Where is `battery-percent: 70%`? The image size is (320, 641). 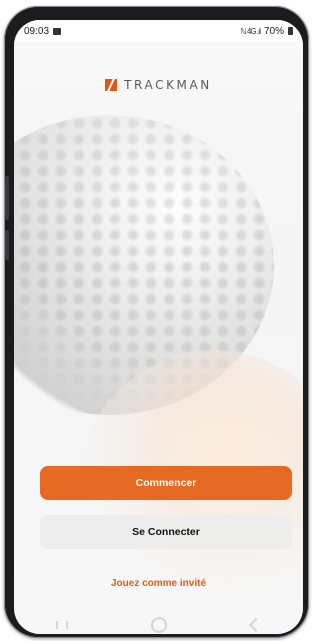 battery-percent: 70% is located at coordinates (273, 31).